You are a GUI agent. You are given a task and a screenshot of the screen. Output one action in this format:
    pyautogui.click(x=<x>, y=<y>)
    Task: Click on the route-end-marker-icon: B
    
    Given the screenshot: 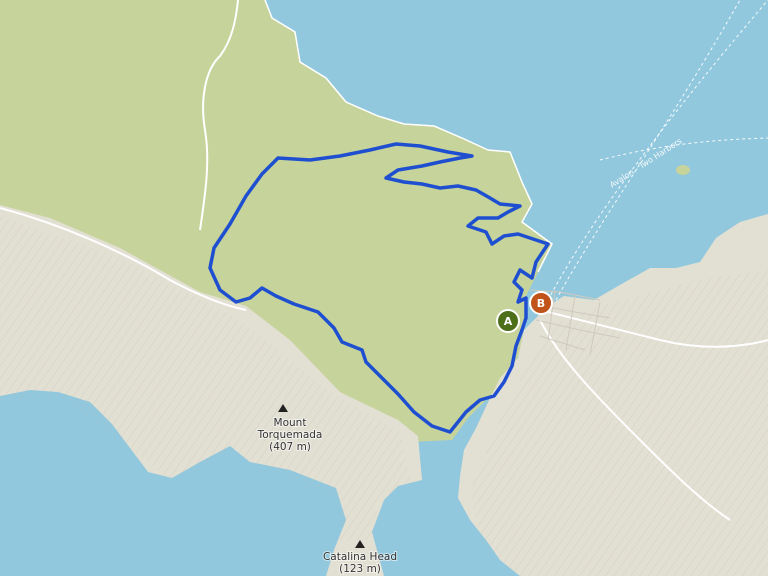 What is the action you would take?
    pyautogui.click(x=541, y=303)
    